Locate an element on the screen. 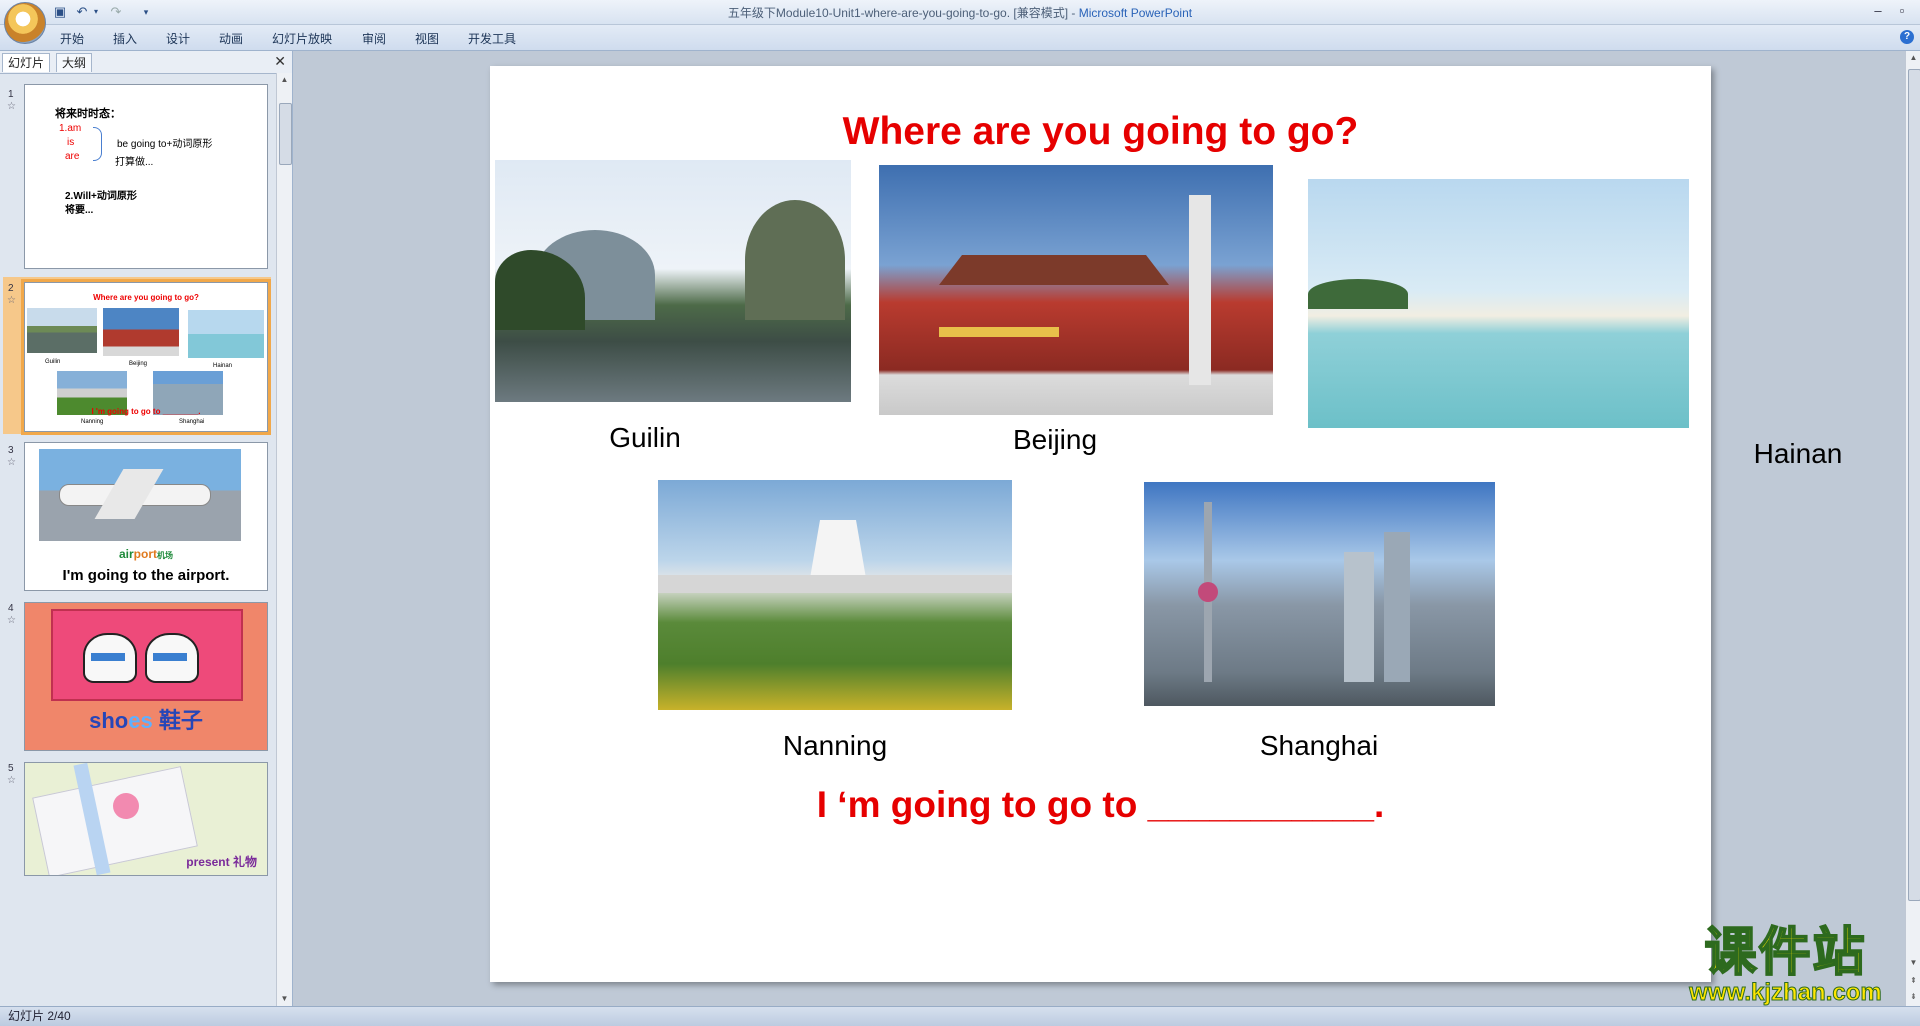 This screenshot has height=1026, width=1920. watermark-cn: 课件站 is located at coordinates (1785, 953).